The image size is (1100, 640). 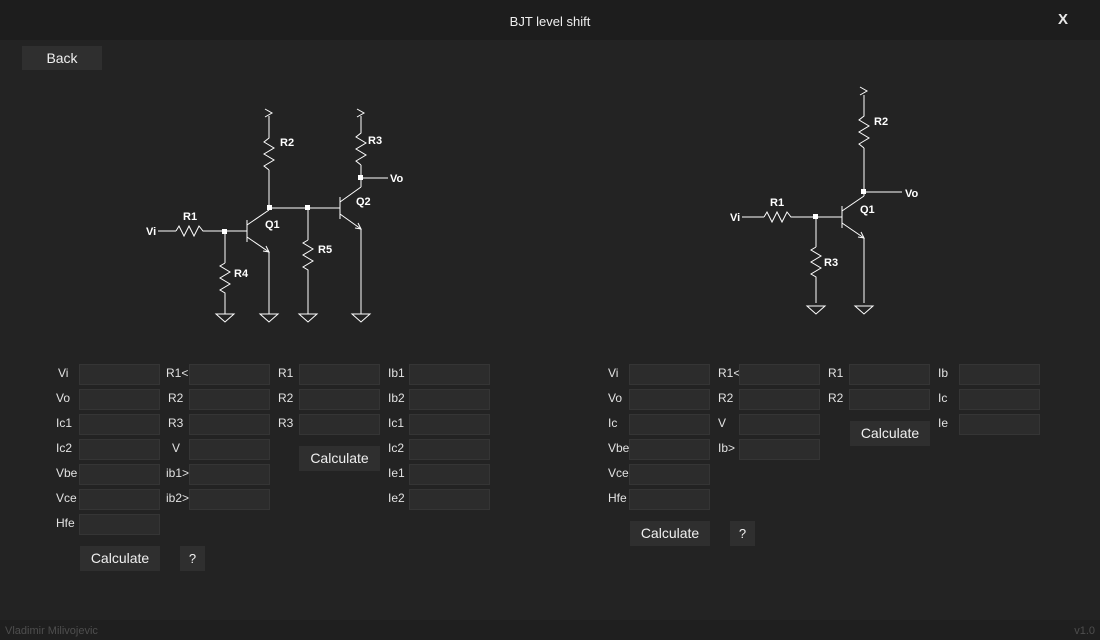 I want to click on version-label: v1.0, so click(x=1084, y=631).